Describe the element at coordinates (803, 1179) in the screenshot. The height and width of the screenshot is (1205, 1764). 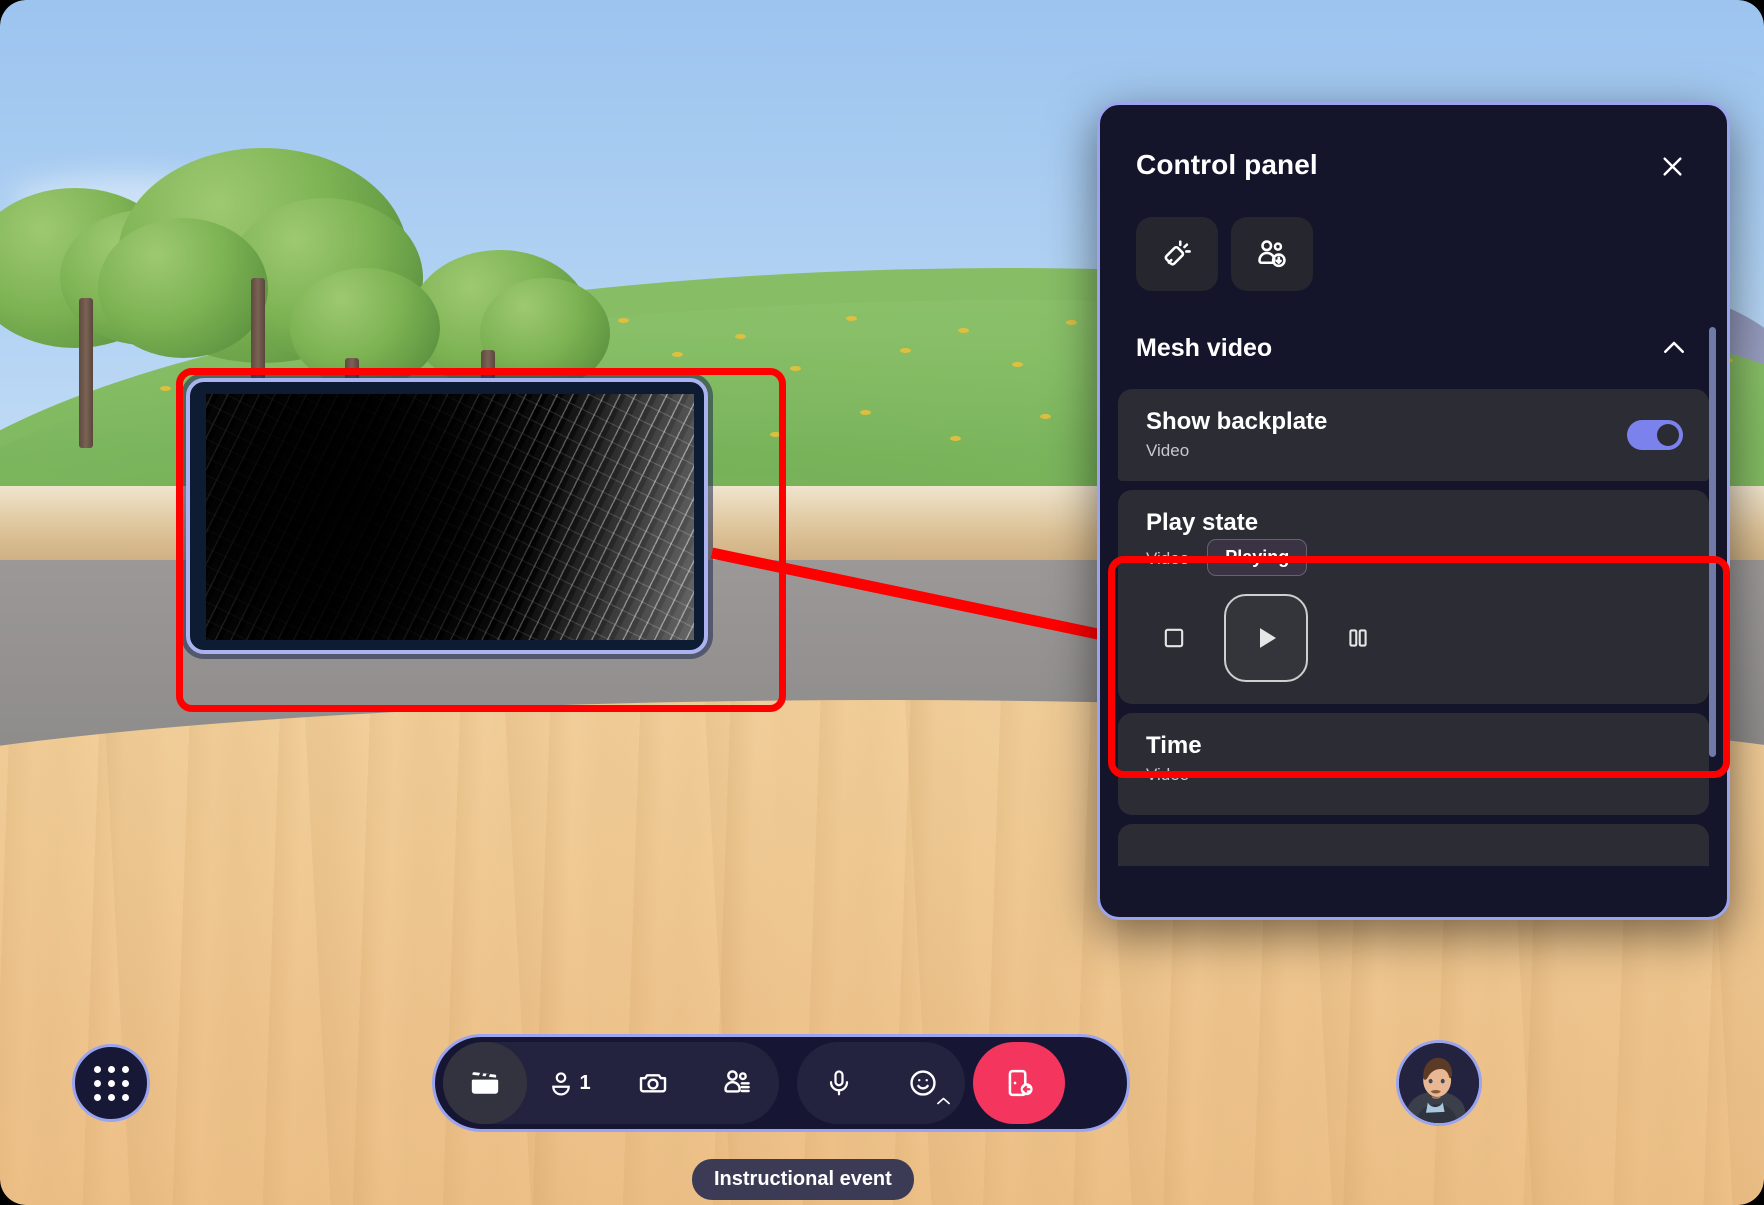
I see `toolbar-tooltip: Instructional event` at that location.